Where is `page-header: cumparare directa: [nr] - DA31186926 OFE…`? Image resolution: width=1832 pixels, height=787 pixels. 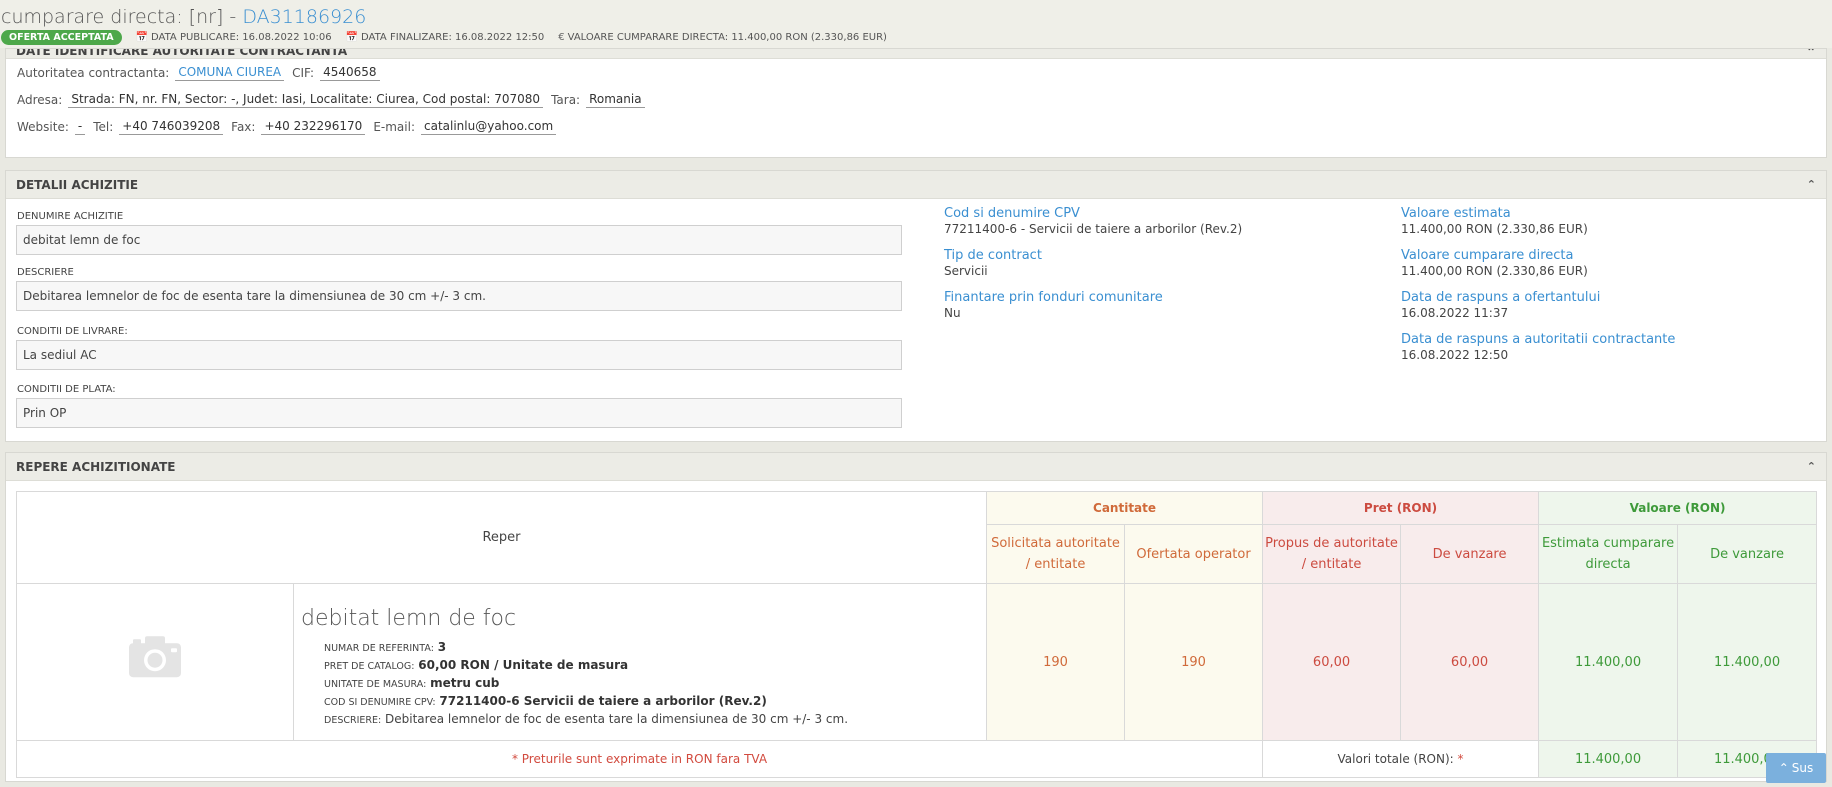 page-header: cumparare directa: [nr] - DA31186926 OFE… is located at coordinates (916, 24).